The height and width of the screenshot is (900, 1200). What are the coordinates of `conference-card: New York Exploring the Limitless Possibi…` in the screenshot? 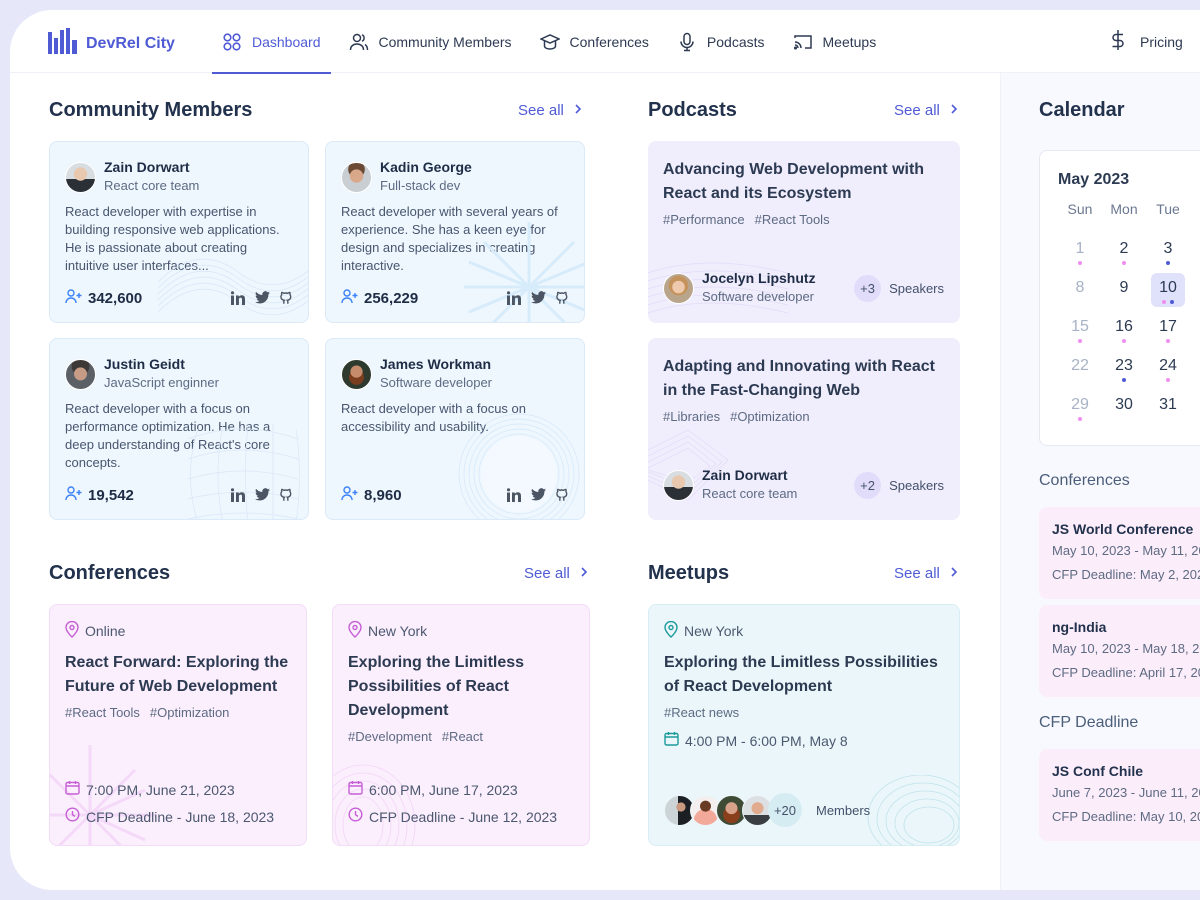 It's located at (461, 725).